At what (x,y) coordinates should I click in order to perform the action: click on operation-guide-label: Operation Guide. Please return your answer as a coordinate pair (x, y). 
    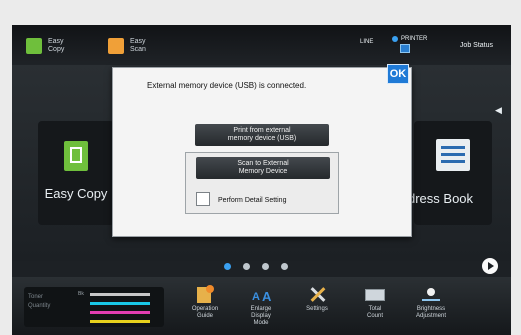
    Looking at the image, I should click on (205, 312).